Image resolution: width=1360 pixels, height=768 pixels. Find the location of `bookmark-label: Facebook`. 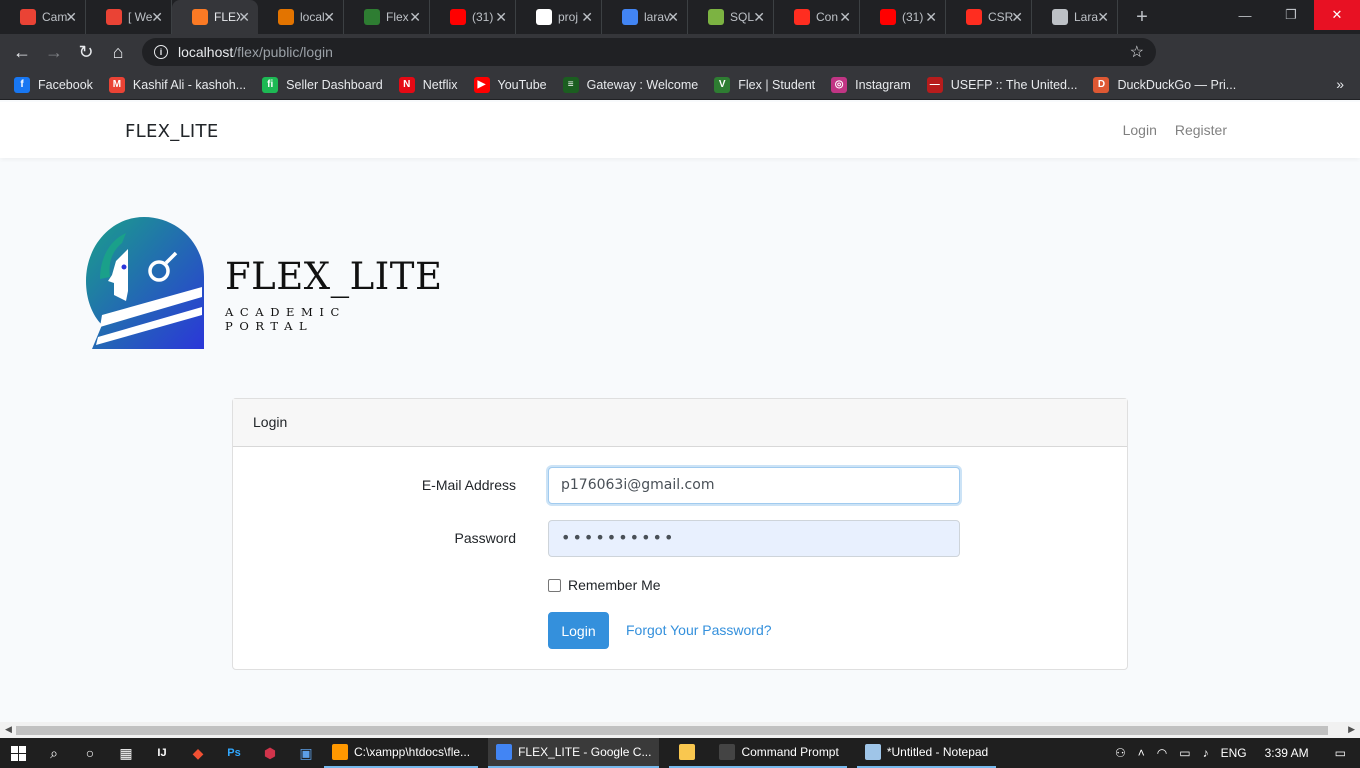

bookmark-label: Facebook is located at coordinates (65, 84).